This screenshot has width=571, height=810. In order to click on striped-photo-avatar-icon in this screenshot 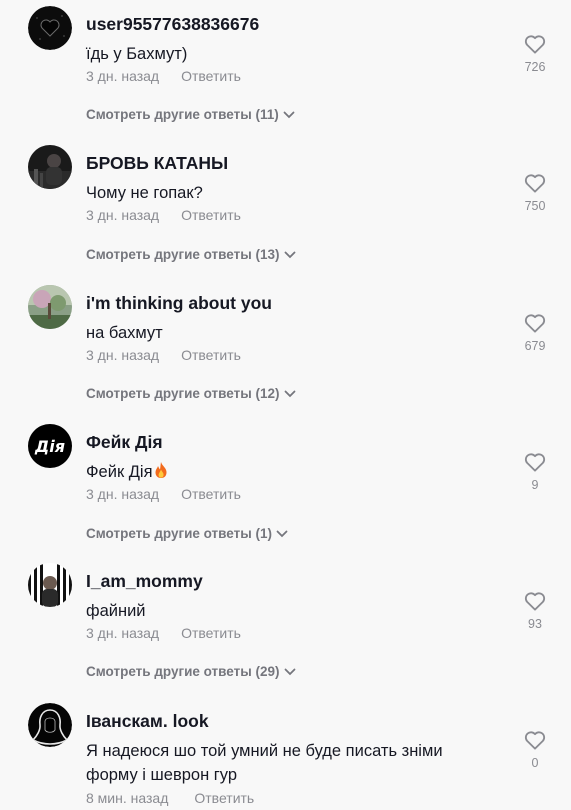, I will do `click(50, 585)`.